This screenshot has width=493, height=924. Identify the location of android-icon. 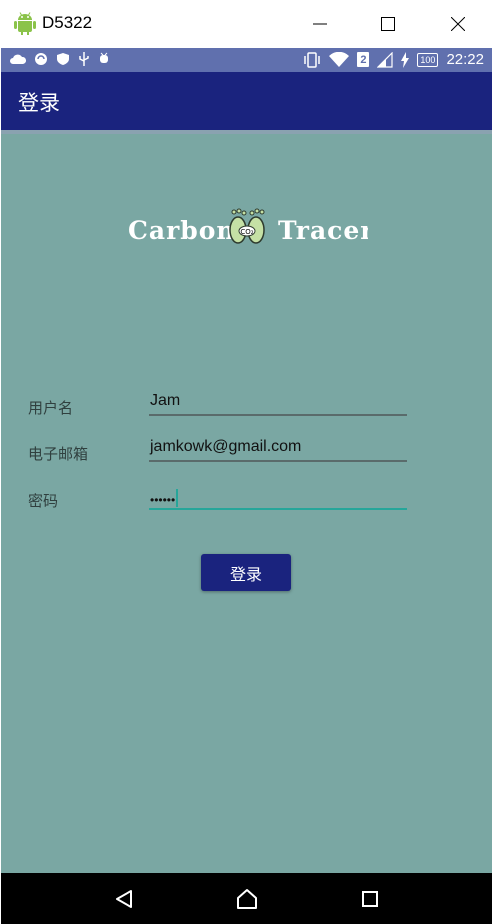
(25, 23).